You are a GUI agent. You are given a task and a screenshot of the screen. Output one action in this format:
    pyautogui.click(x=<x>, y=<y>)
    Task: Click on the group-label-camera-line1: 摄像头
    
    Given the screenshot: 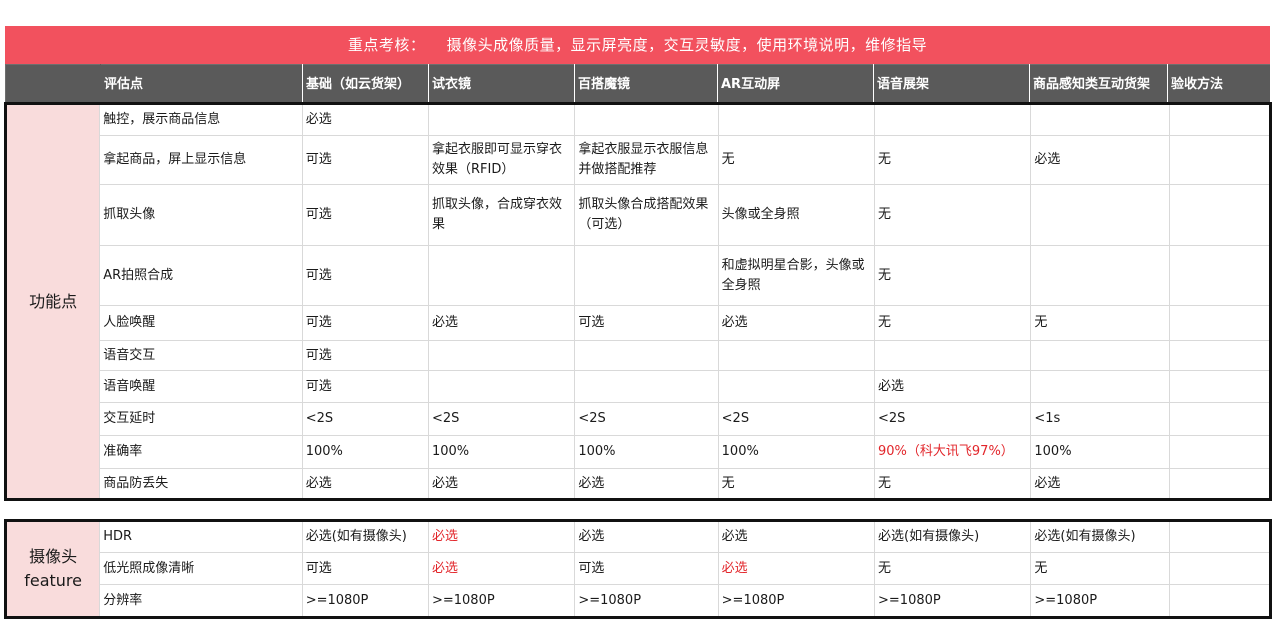 What is the action you would take?
    pyautogui.click(x=53, y=556)
    